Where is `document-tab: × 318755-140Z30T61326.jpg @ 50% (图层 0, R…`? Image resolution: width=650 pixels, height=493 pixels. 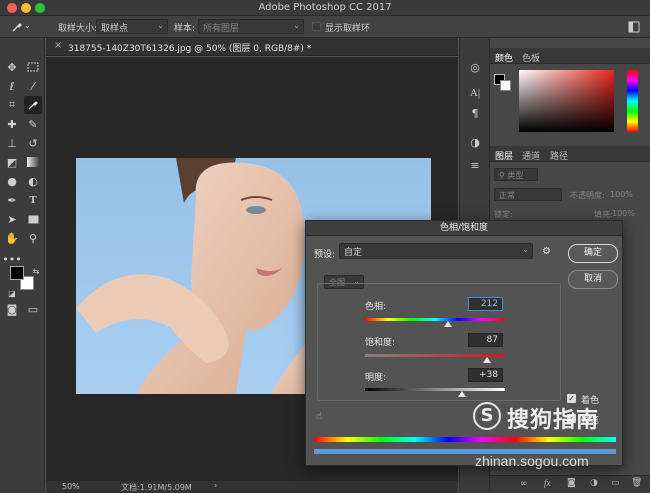 document-tab: × 318755-140Z30T61326.jpg @ 50% (图层 0, R… is located at coordinates (252, 47).